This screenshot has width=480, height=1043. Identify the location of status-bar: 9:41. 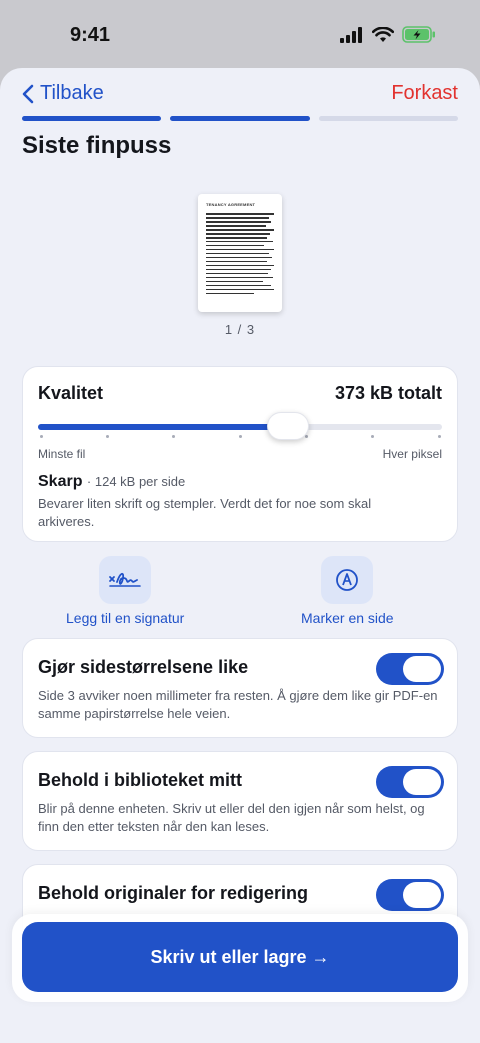
(240, 35).